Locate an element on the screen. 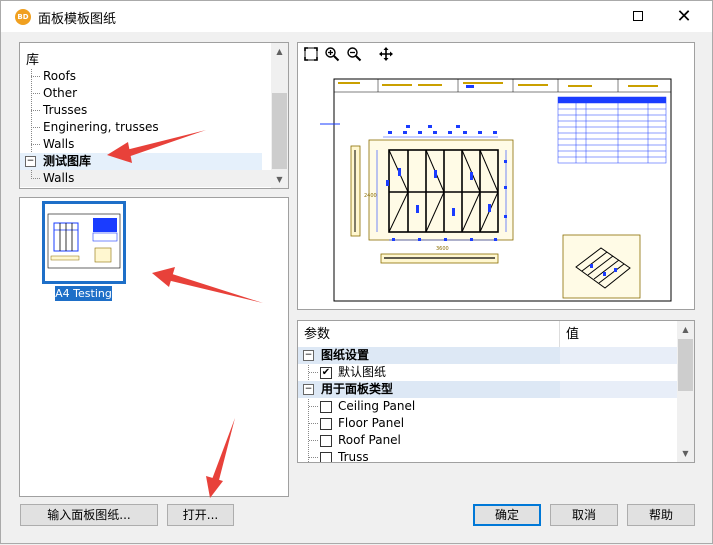 Image resolution: width=713 pixels, height=545 pixels. close-button: ✕ is located at coordinates (684, 16).